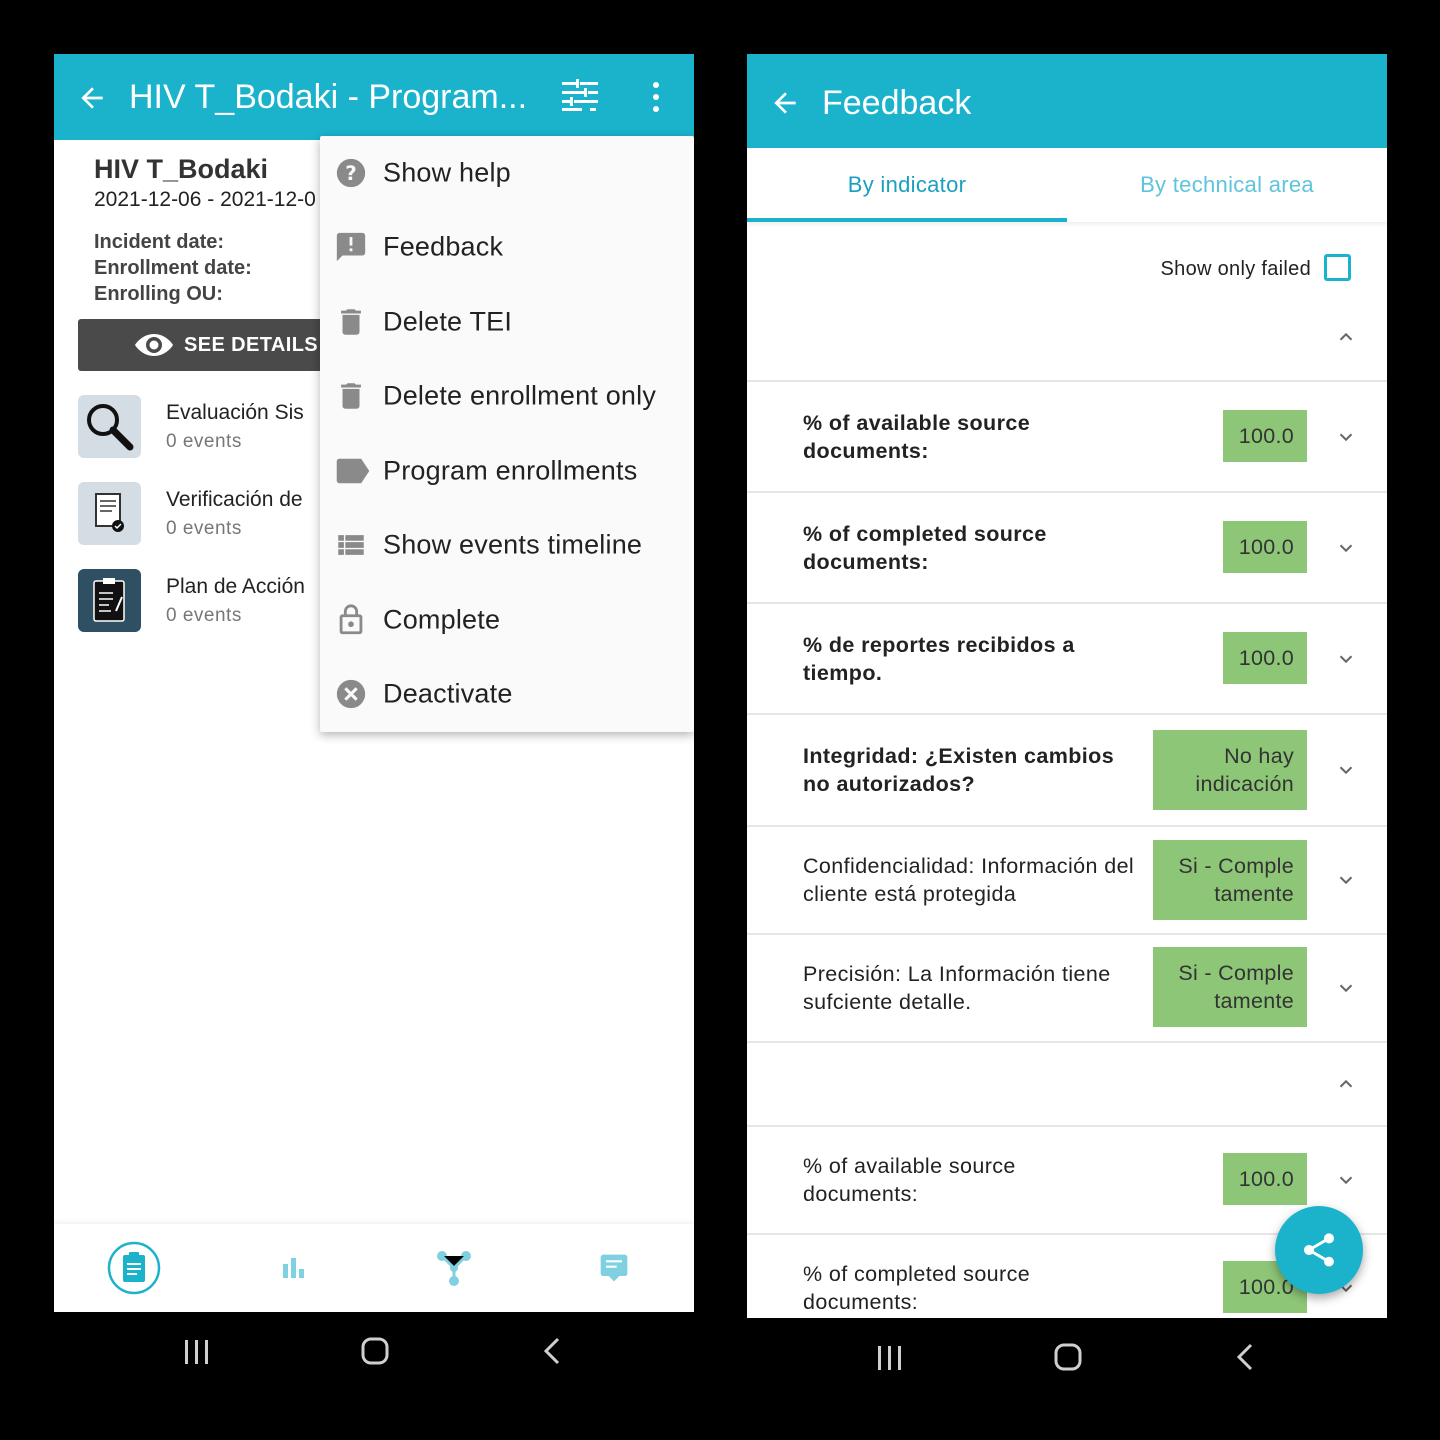 Image resolution: width=1440 pixels, height=1440 pixels. Describe the element at coordinates (939, 659) in the screenshot. I see `indicator-label: % de reportes recibidos a tiempo.` at that location.